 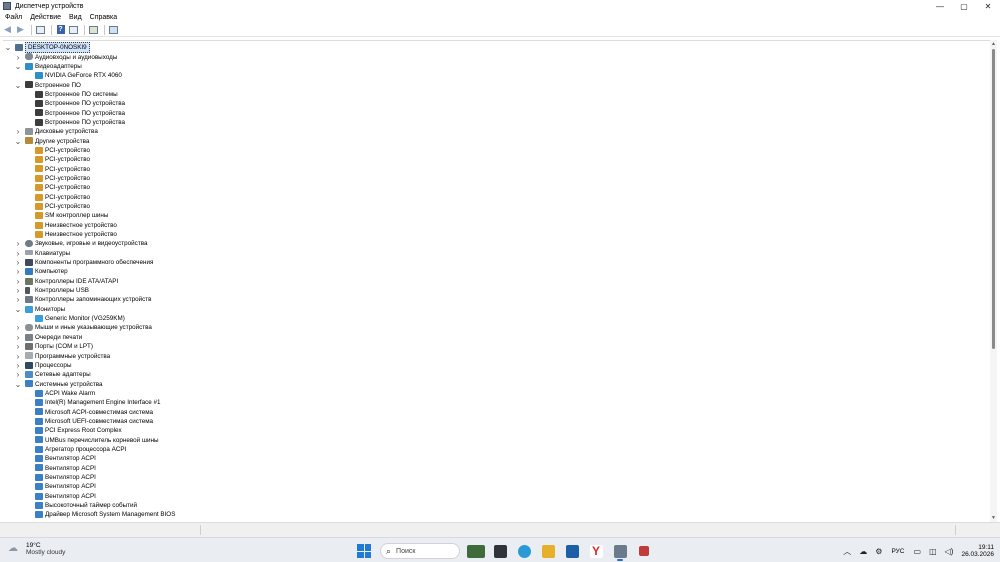 What do you see at coordinates (548, 551) in the screenshot?
I see `explorer-button` at bounding box center [548, 551].